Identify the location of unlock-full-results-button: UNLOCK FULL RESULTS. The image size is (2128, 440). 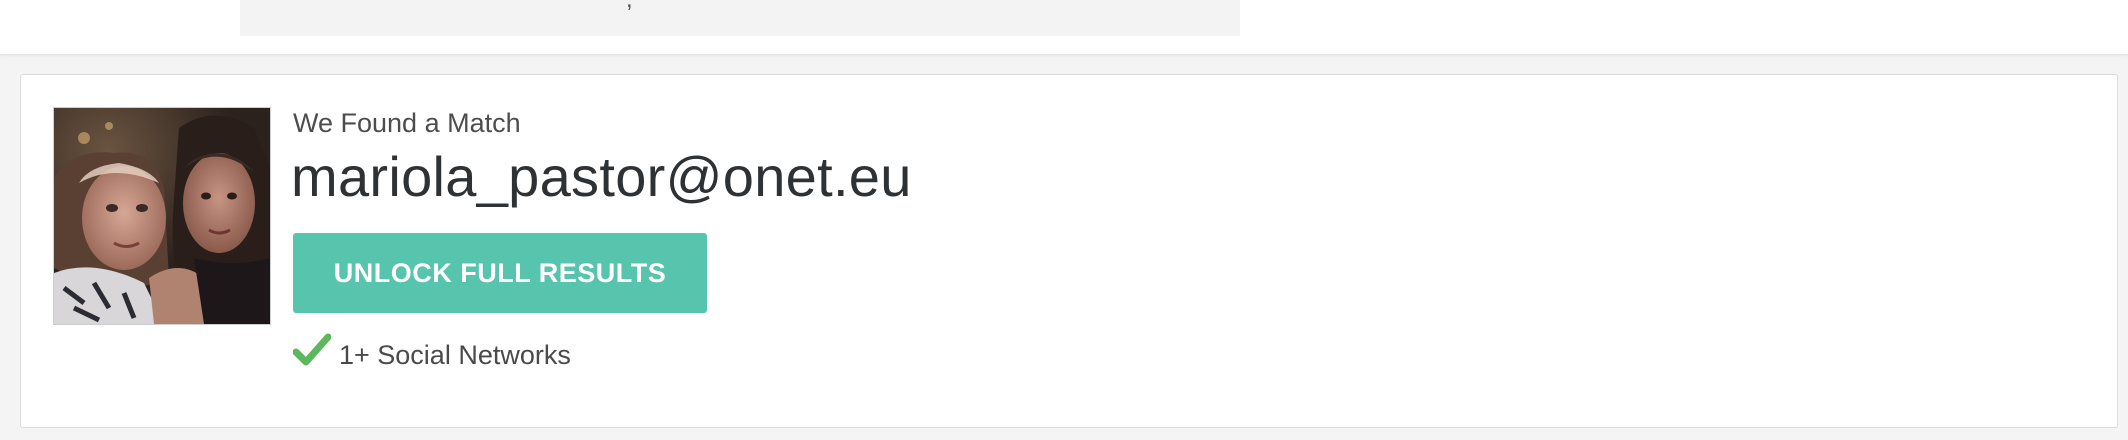
(500, 273).